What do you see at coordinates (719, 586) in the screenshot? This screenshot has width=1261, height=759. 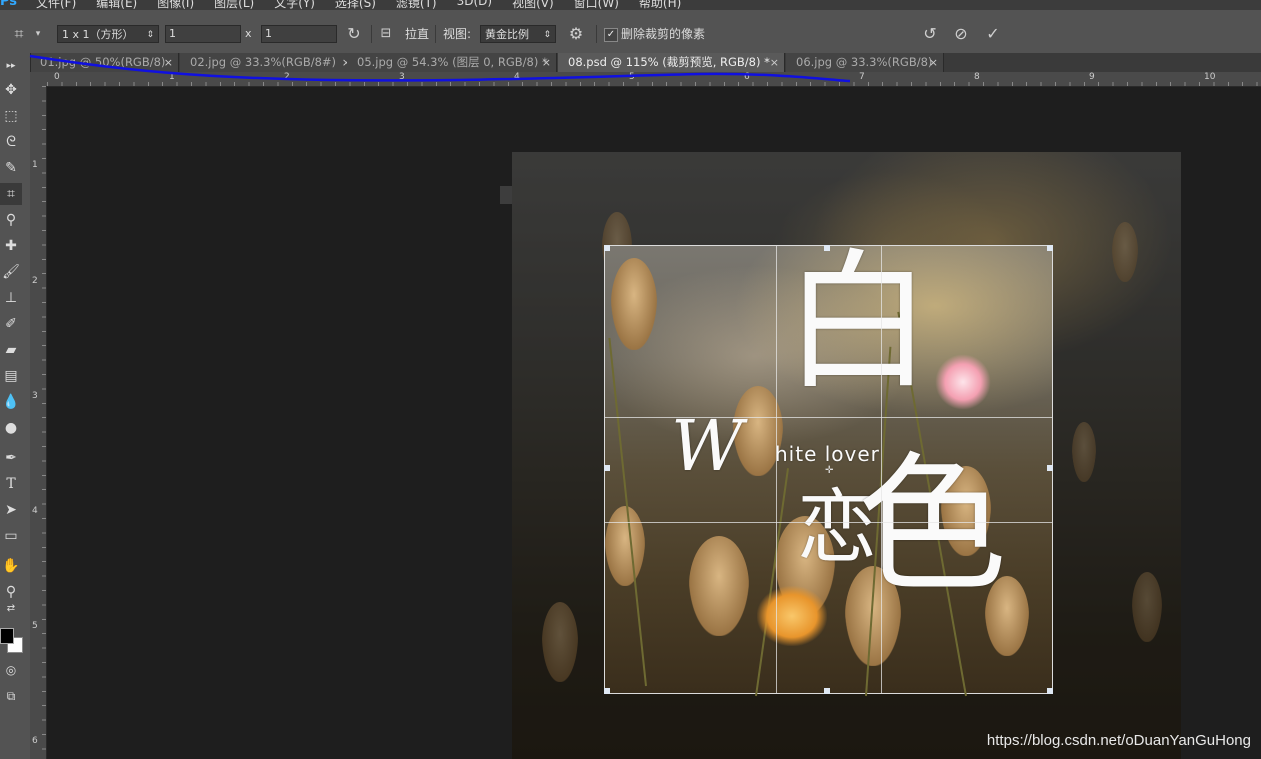 I see `reed-plume` at bounding box center [719, 586].